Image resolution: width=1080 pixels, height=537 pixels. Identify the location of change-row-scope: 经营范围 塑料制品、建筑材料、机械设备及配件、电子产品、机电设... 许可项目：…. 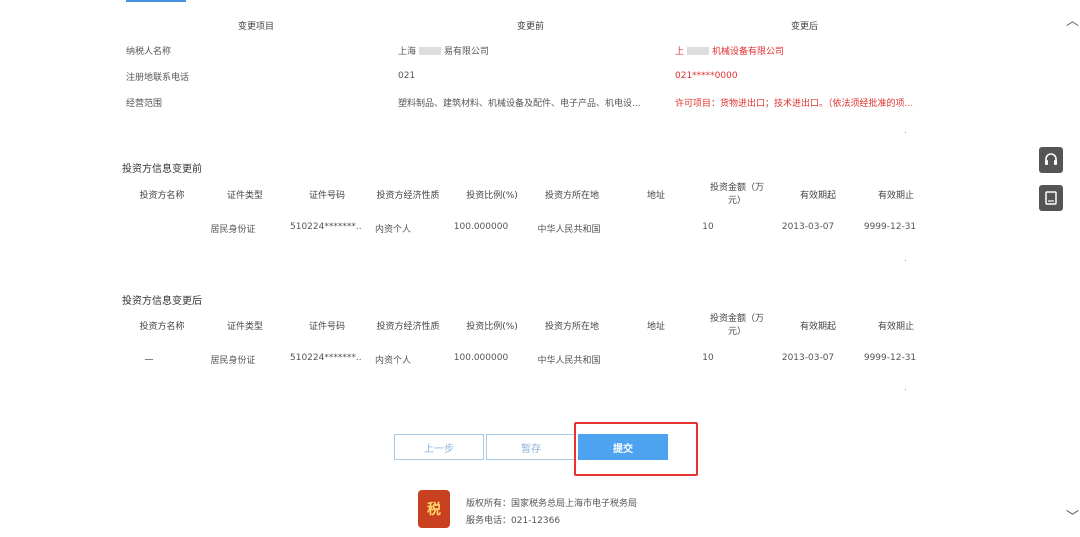
(530, 102).